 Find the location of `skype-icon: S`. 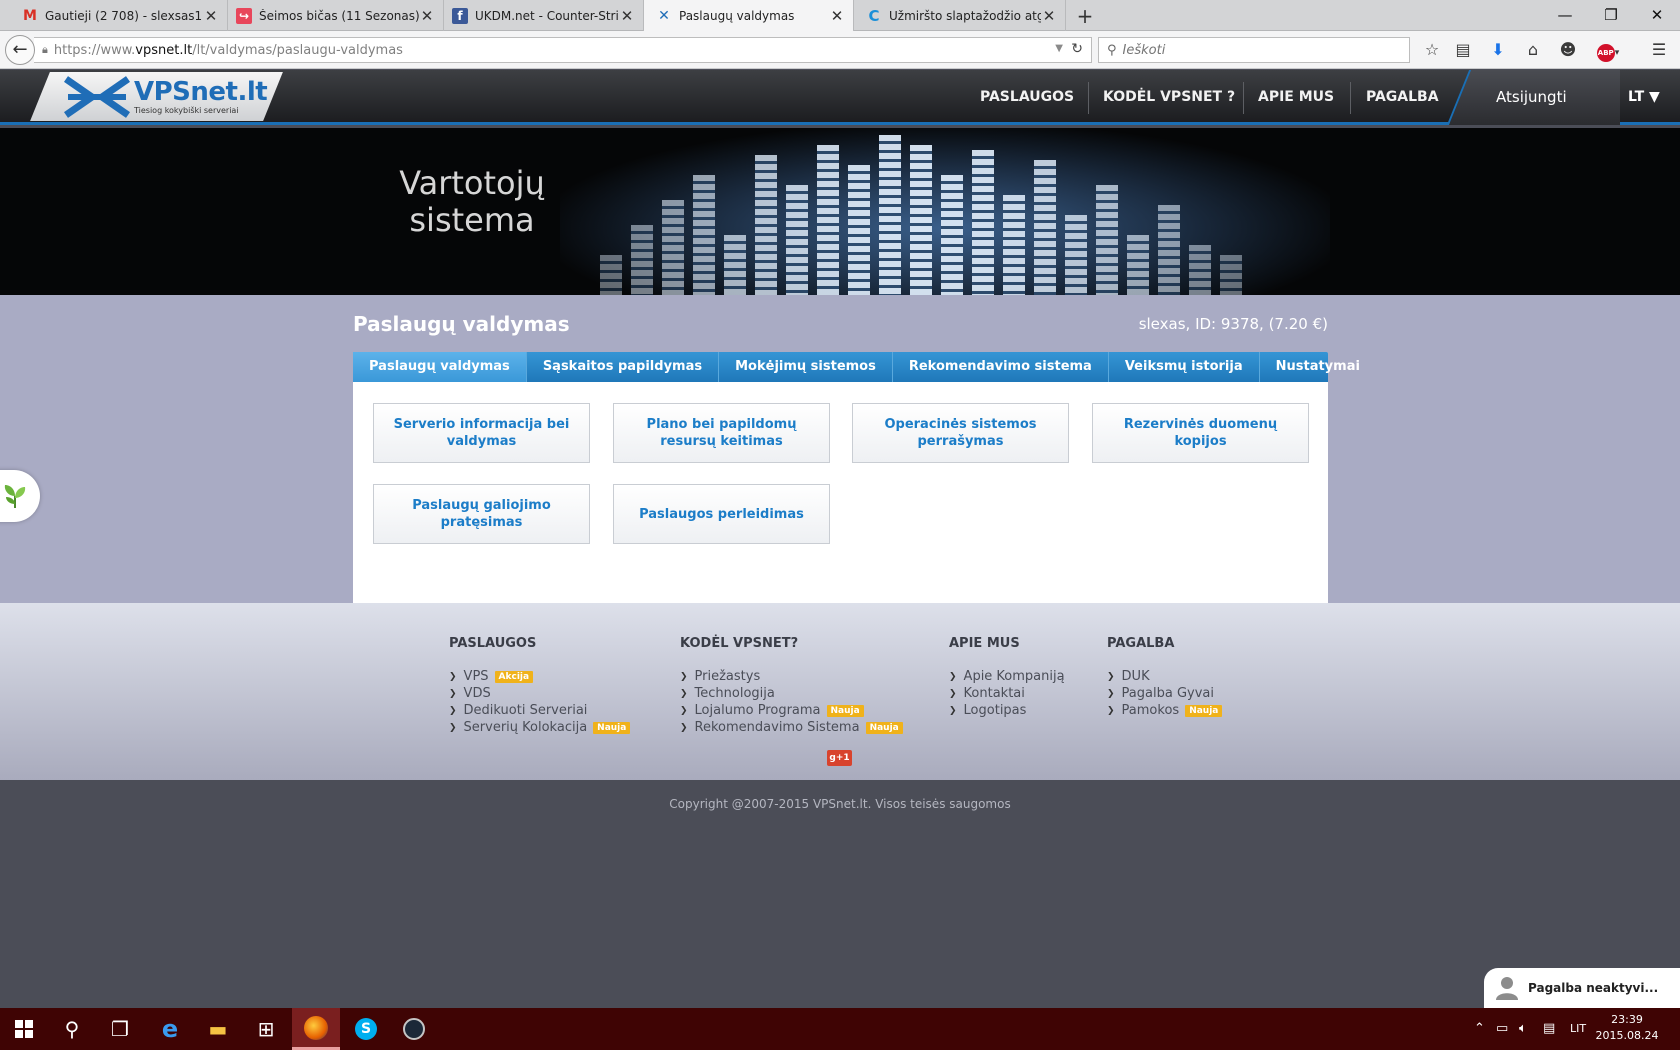

skype-icon: S is located at coordinates (366, 1029).